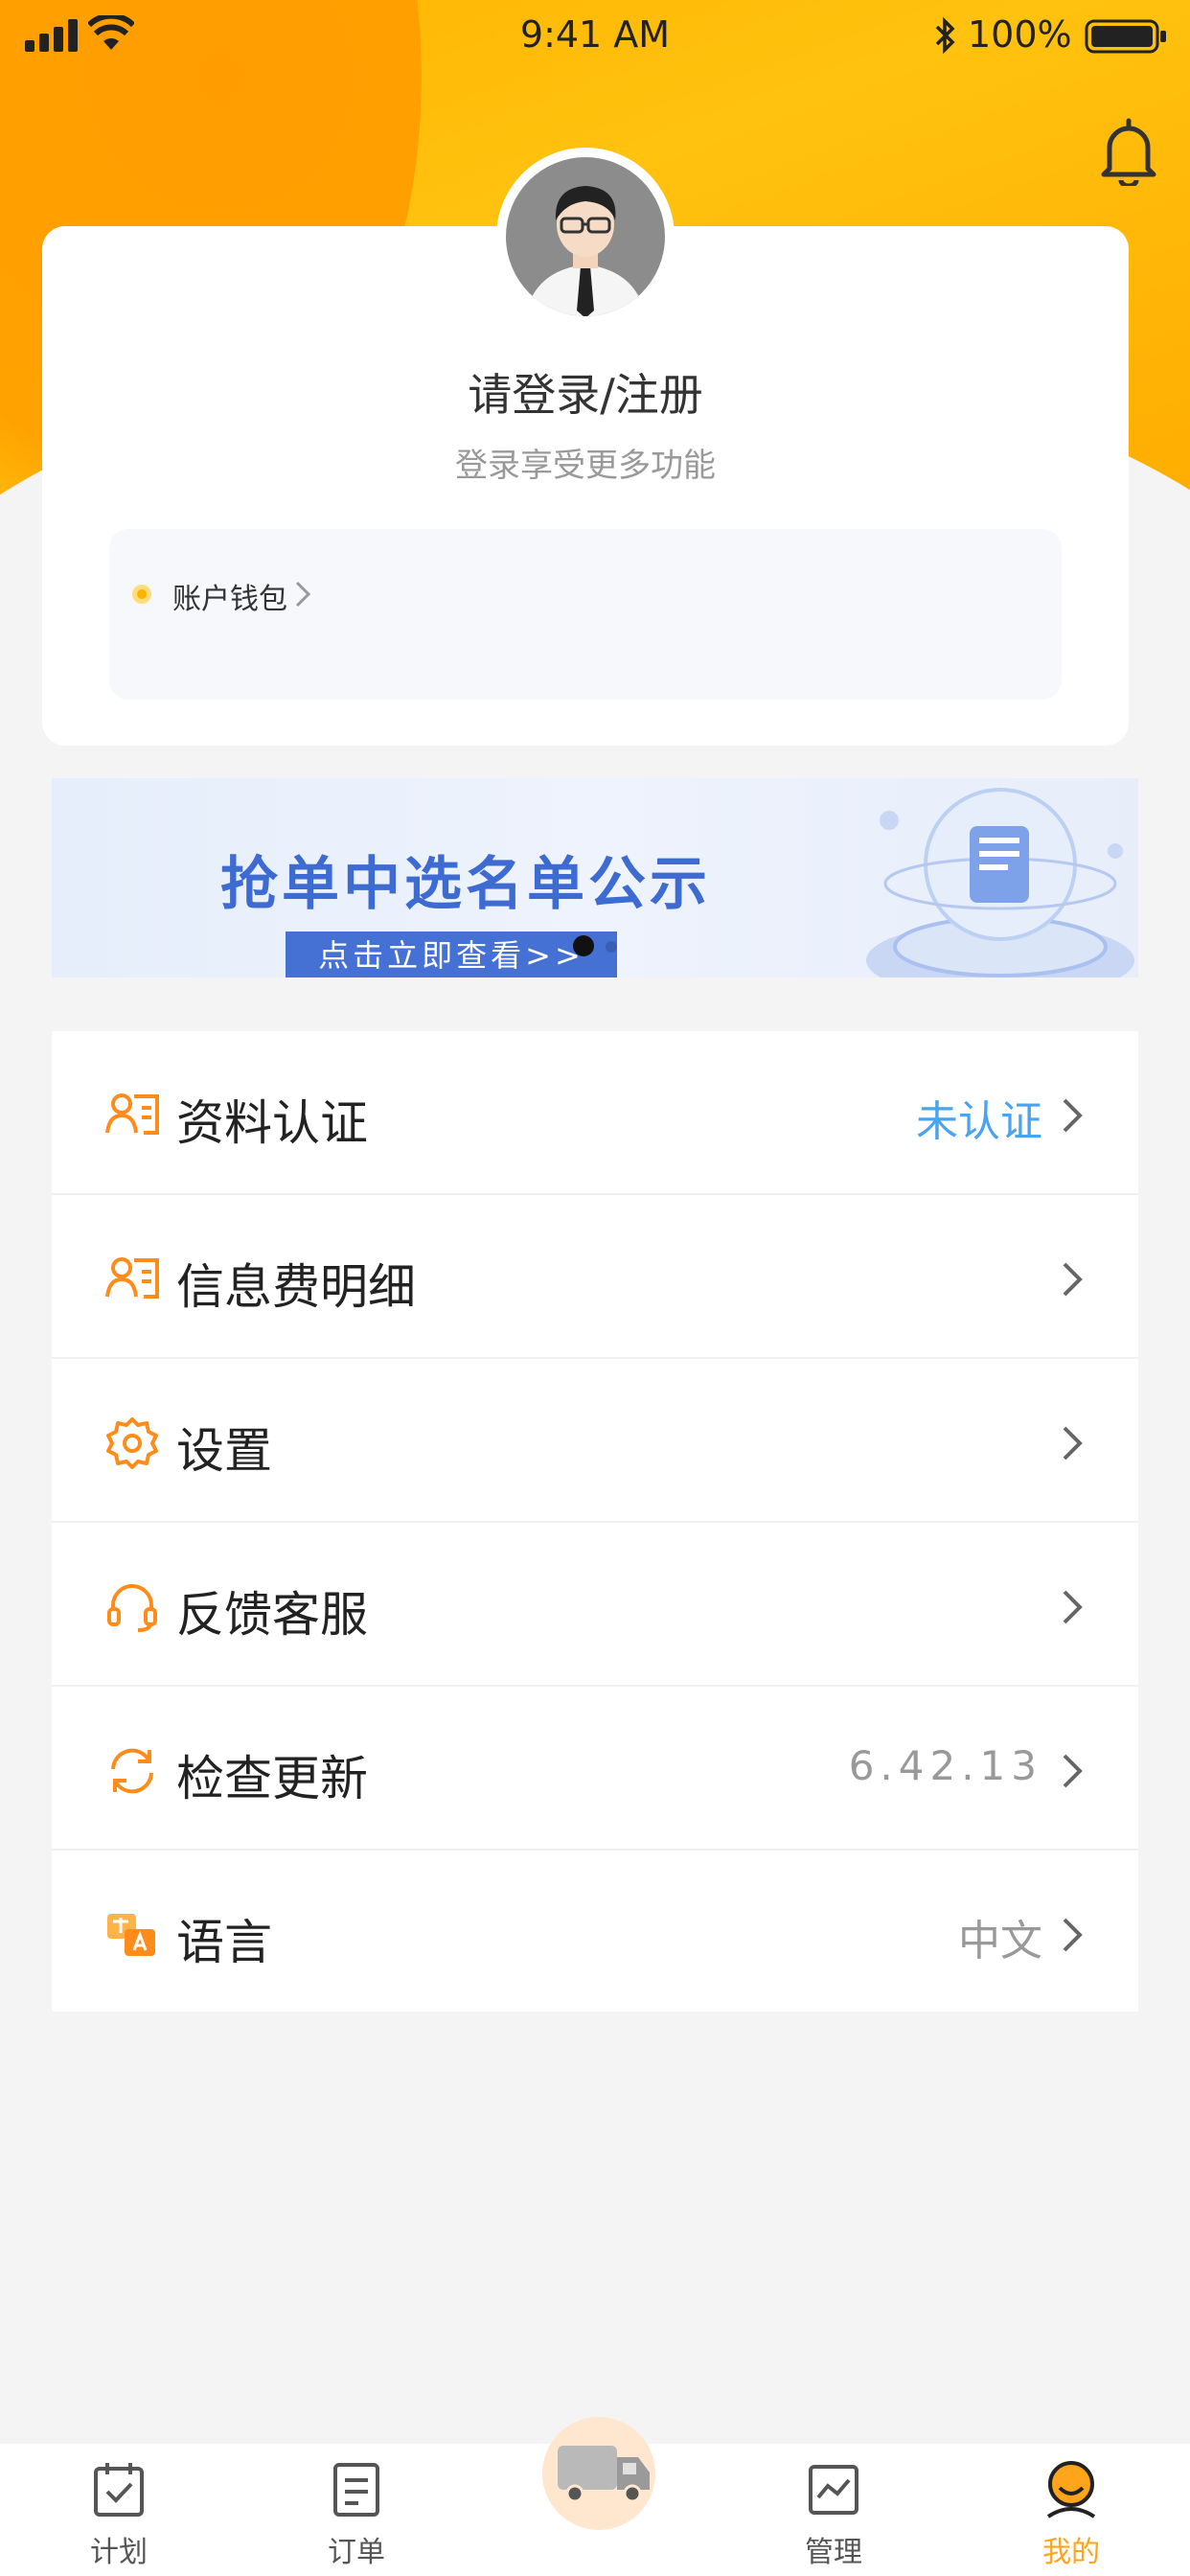  I want to click on wallet-section: 账户钱包, so click(586, 614).